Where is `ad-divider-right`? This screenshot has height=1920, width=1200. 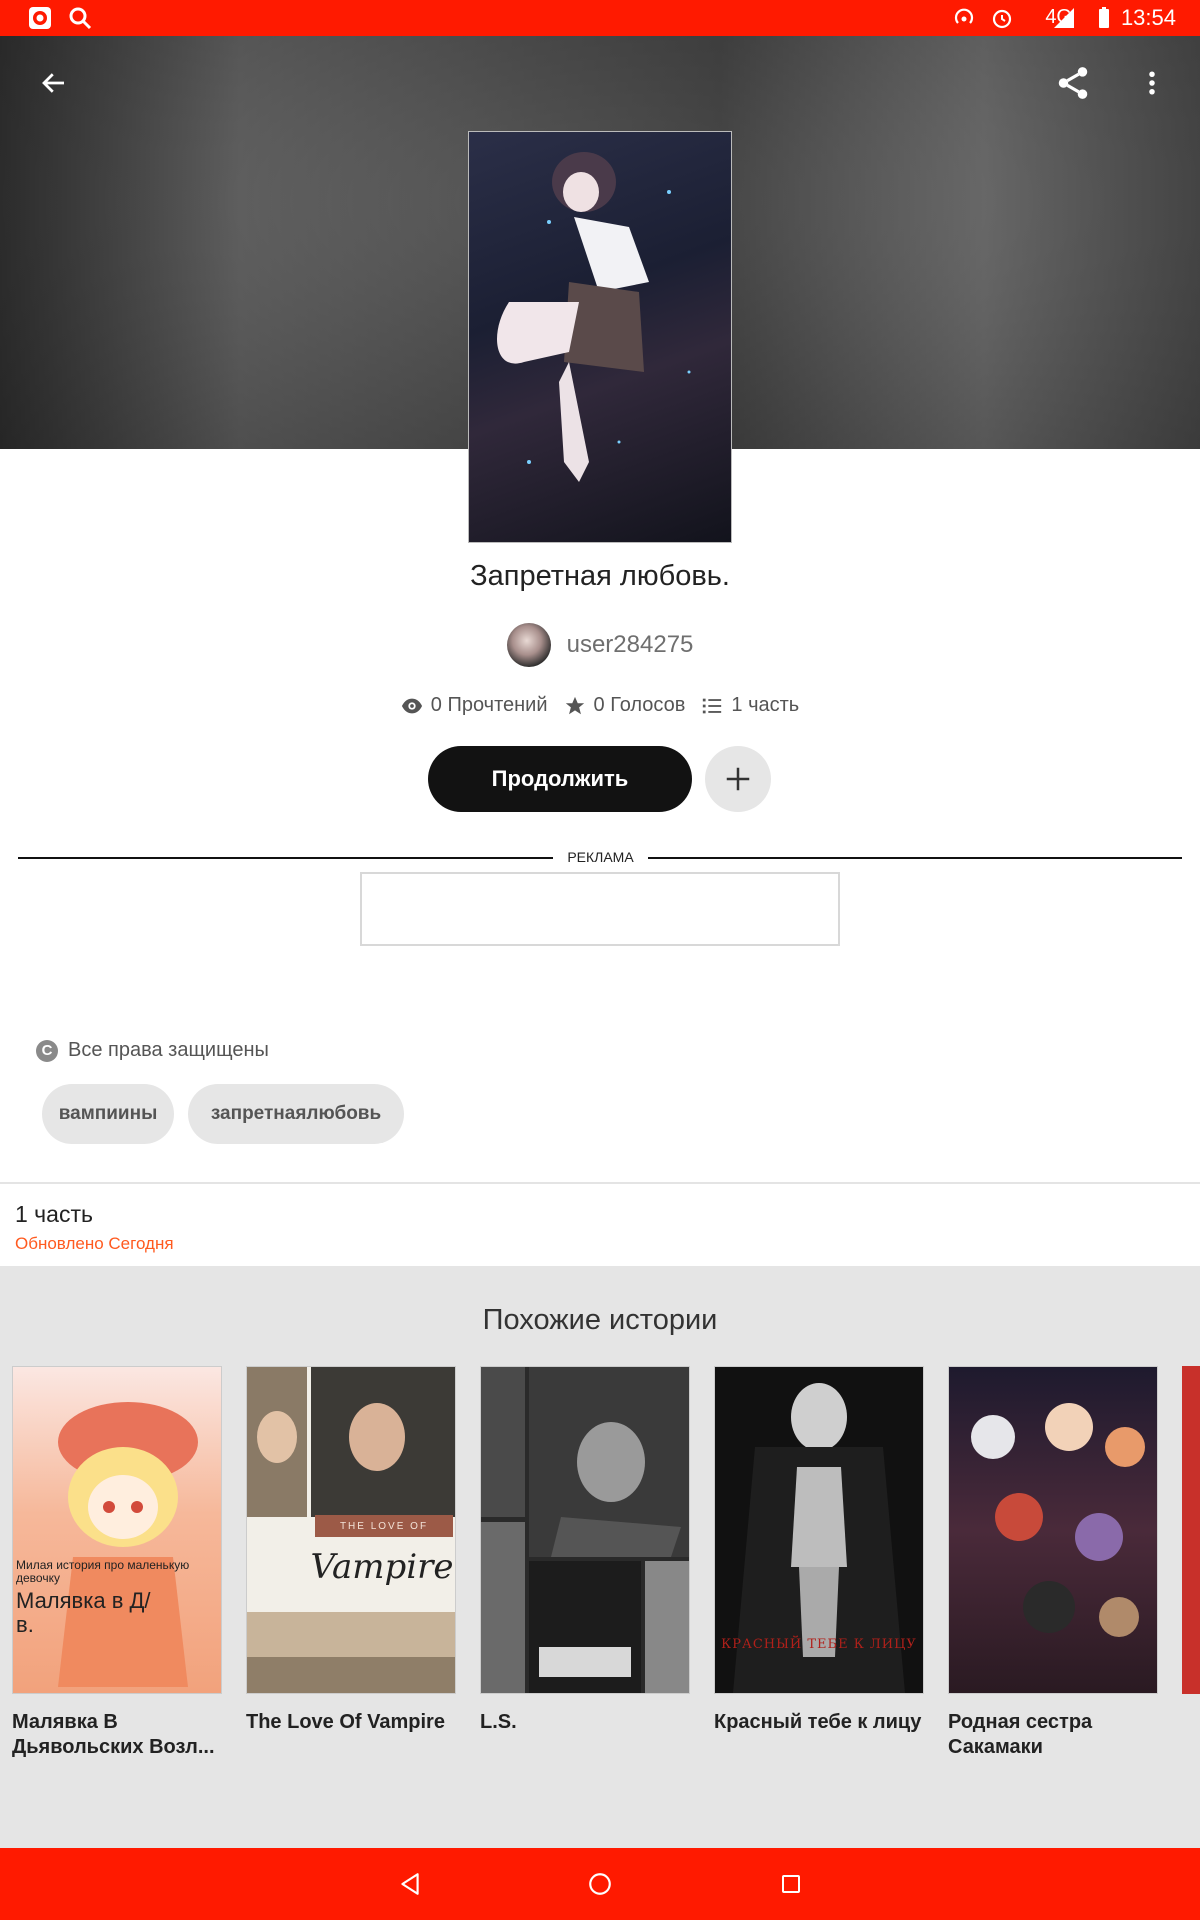
ad-divider-right is located at coordinates (915, 858).